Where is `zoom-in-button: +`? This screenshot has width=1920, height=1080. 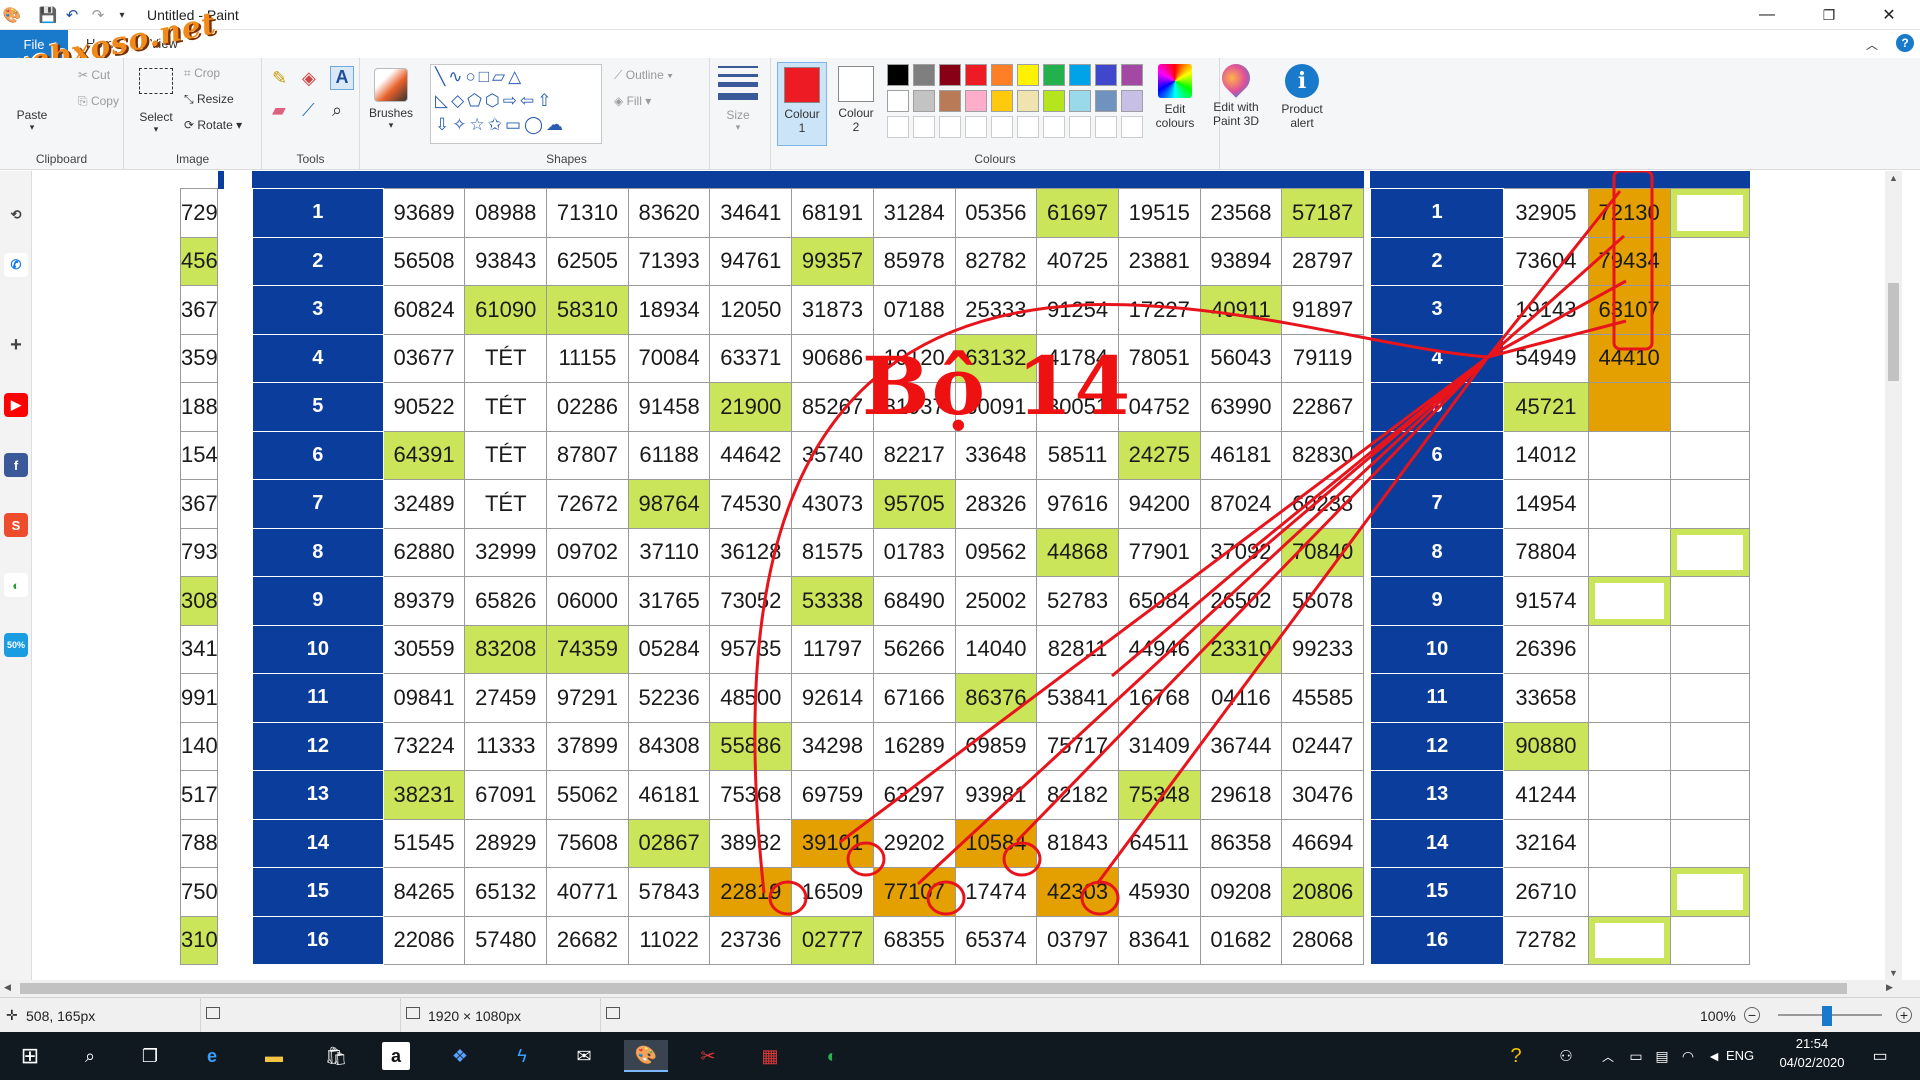 zoom-in-button: + is located at coordinates (1904, 1015).